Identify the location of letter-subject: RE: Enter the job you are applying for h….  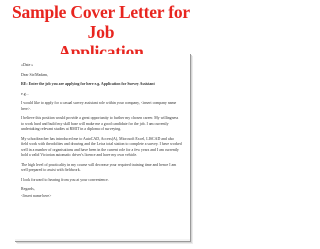
(88, 84).